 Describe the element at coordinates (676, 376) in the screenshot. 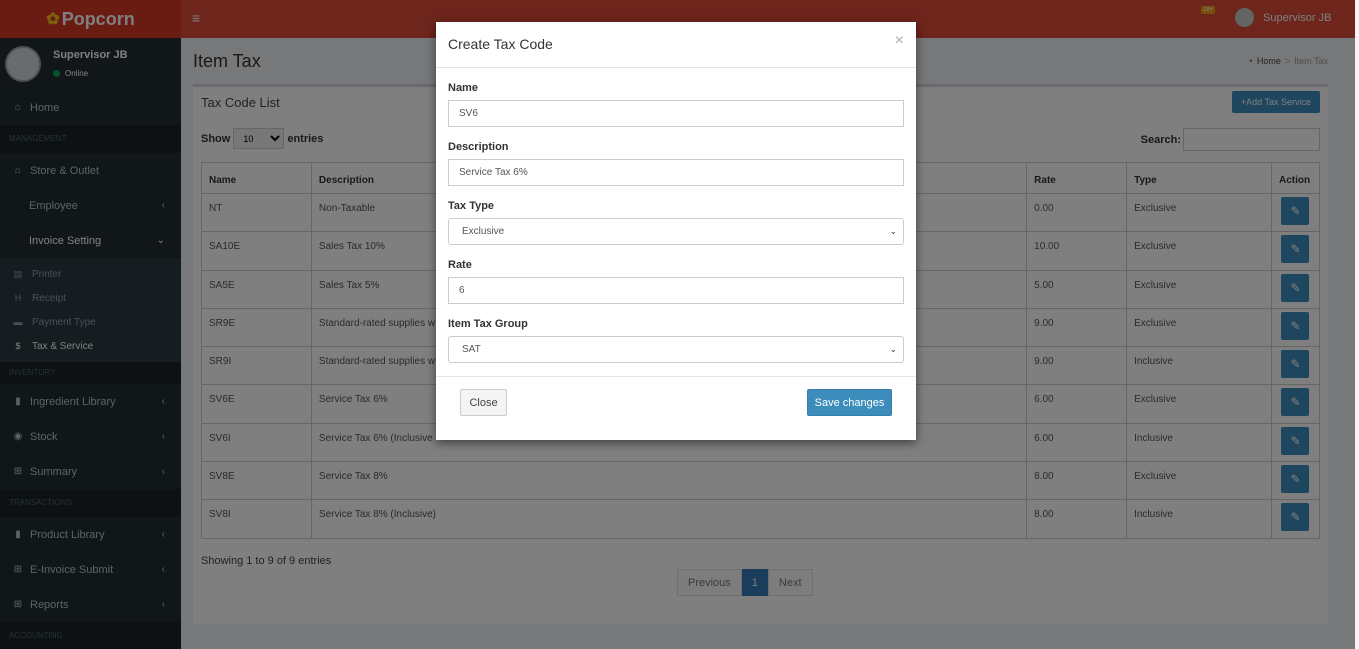

I see `modal-footer-divider` at that location.